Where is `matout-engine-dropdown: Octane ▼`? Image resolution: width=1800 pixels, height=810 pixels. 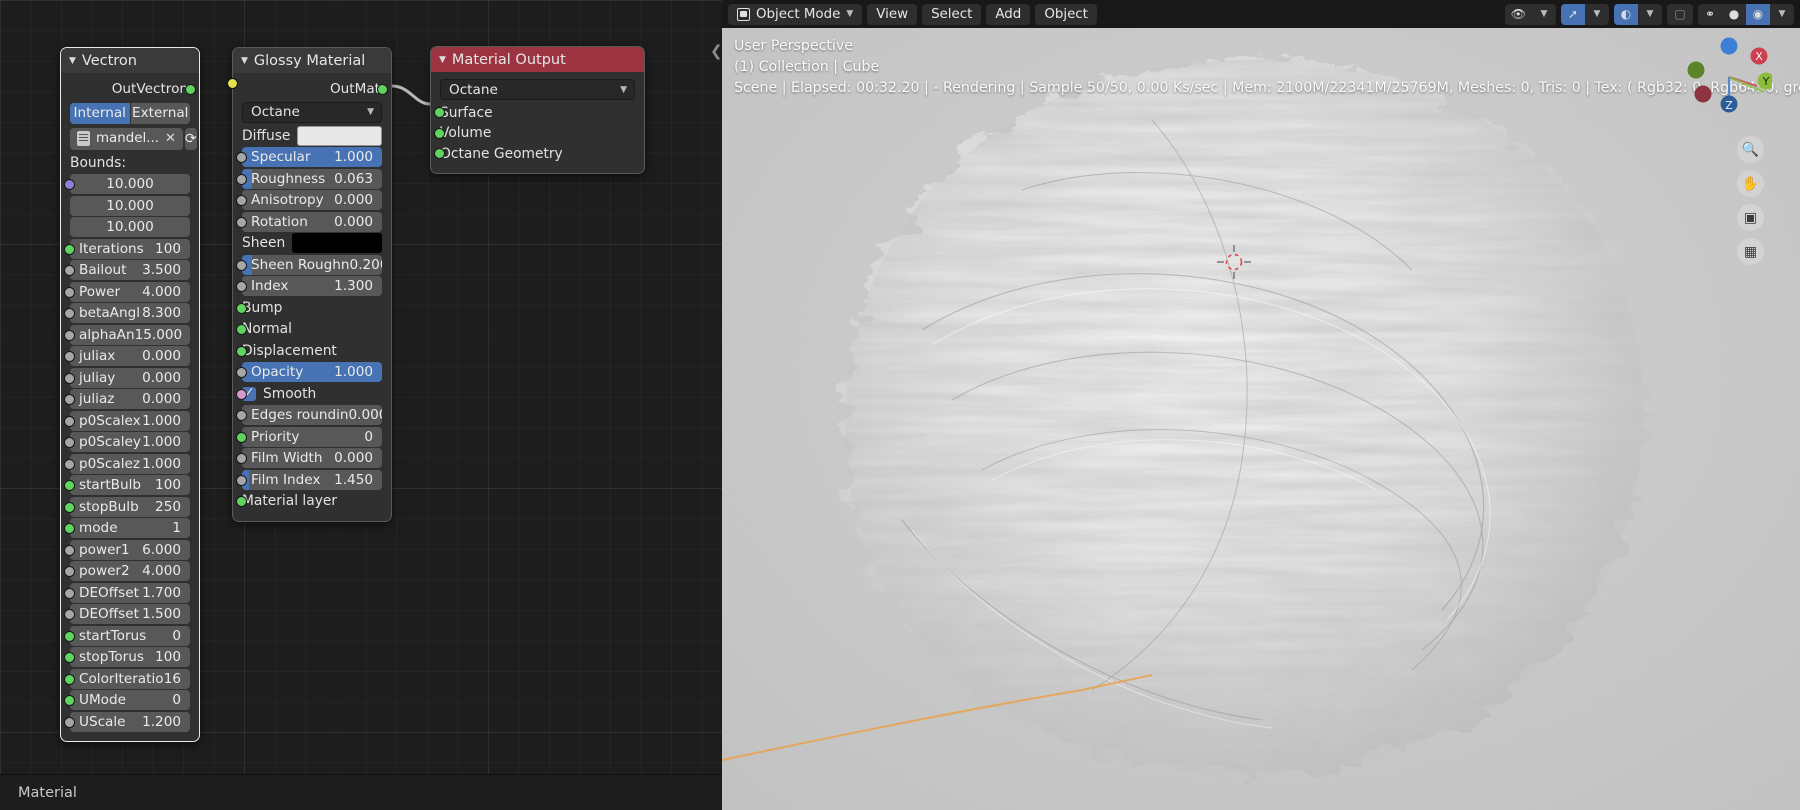 matout-engine-dropdown: Octane ▼ is located at coordinates (537, 89).